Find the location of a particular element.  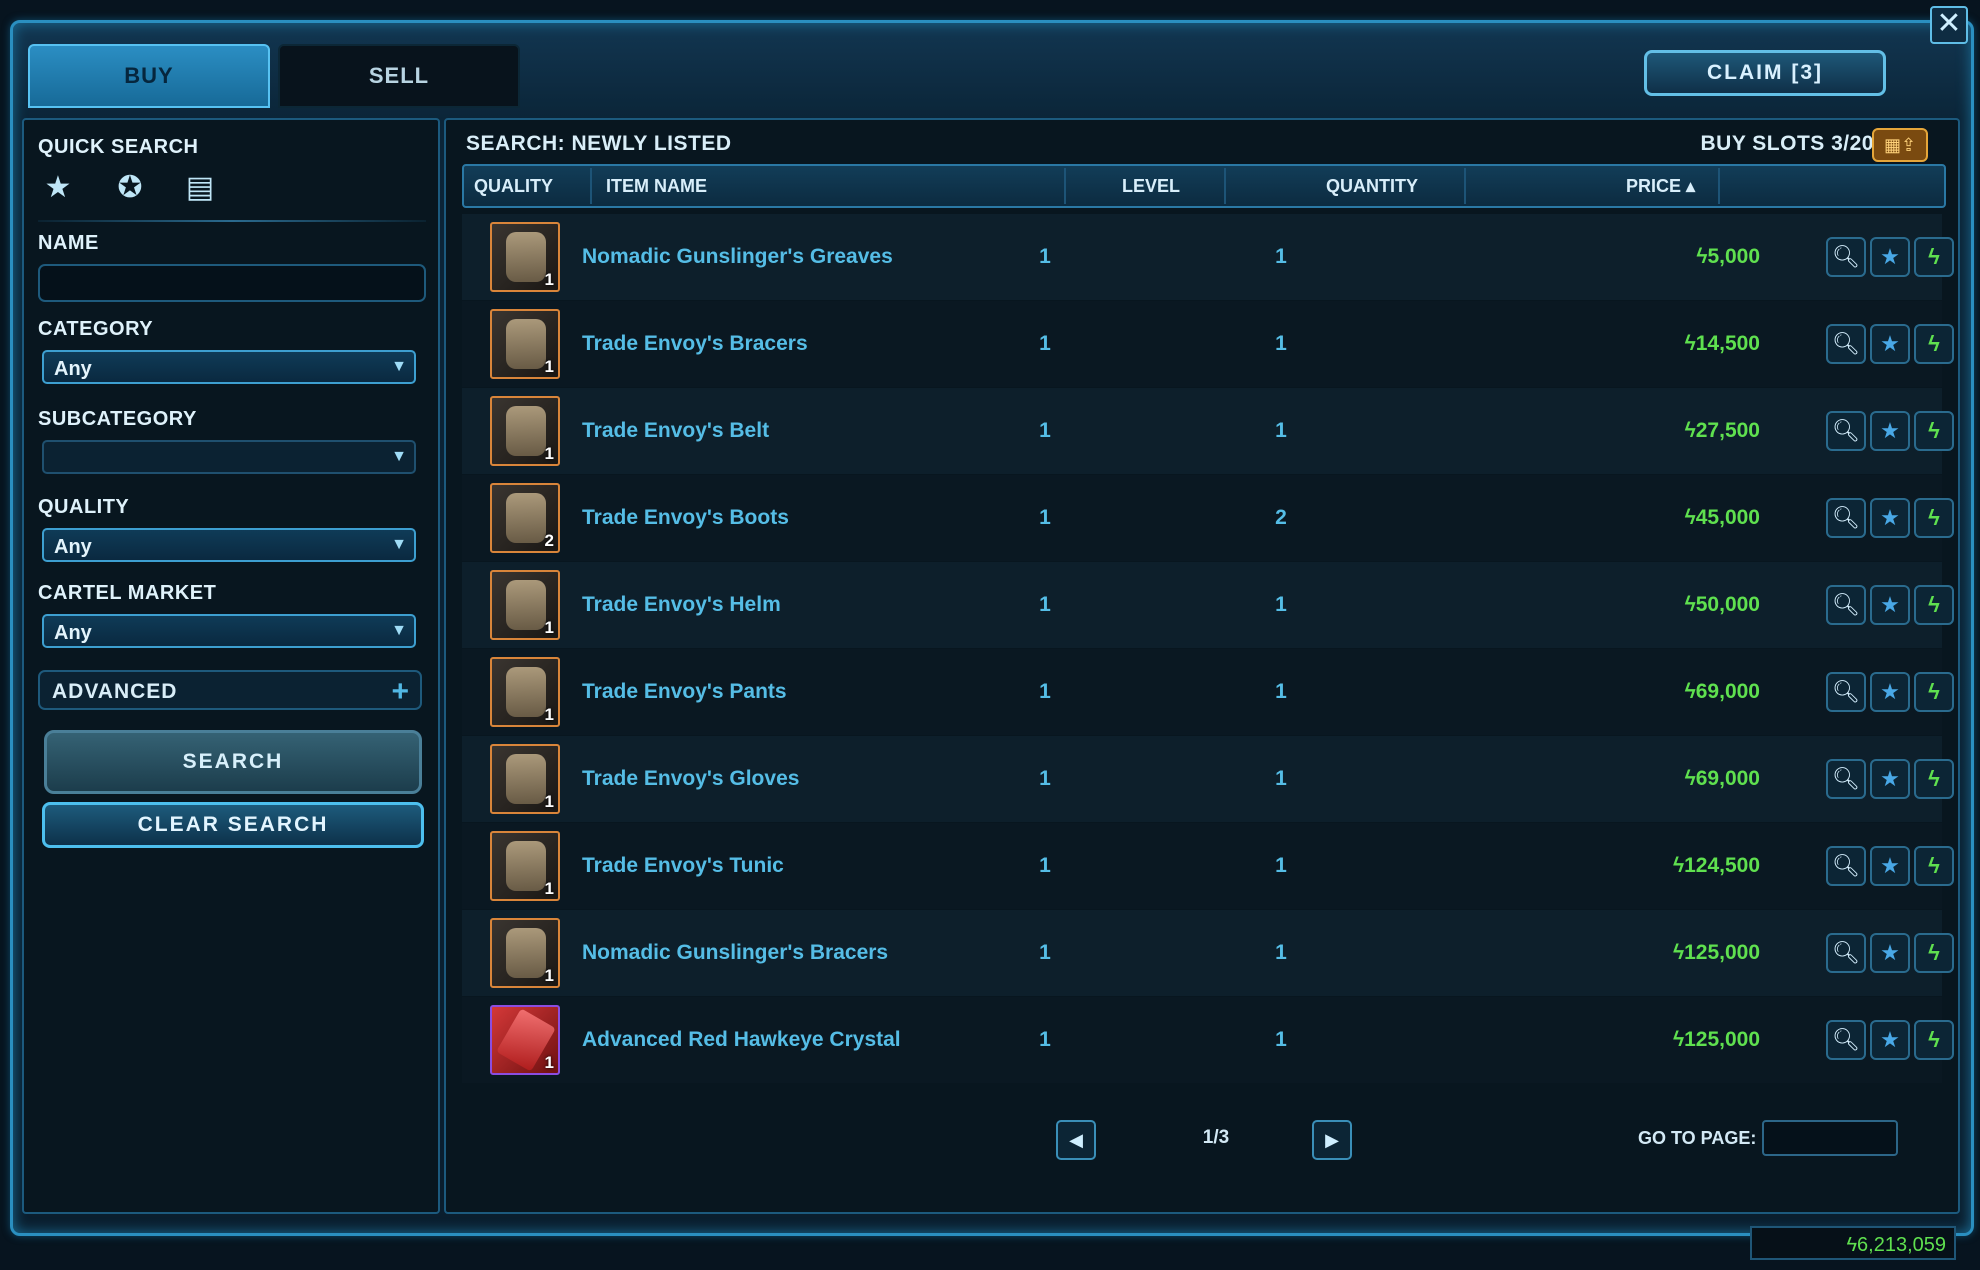

item-name: Trade Envoy's Belt is located at coordinates (675, 431).